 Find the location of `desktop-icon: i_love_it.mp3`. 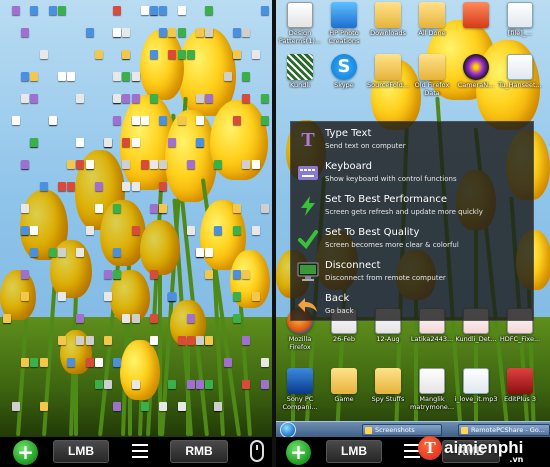

desktop-icon: i_love_it.mp3 is located at coordinates (476, 386).